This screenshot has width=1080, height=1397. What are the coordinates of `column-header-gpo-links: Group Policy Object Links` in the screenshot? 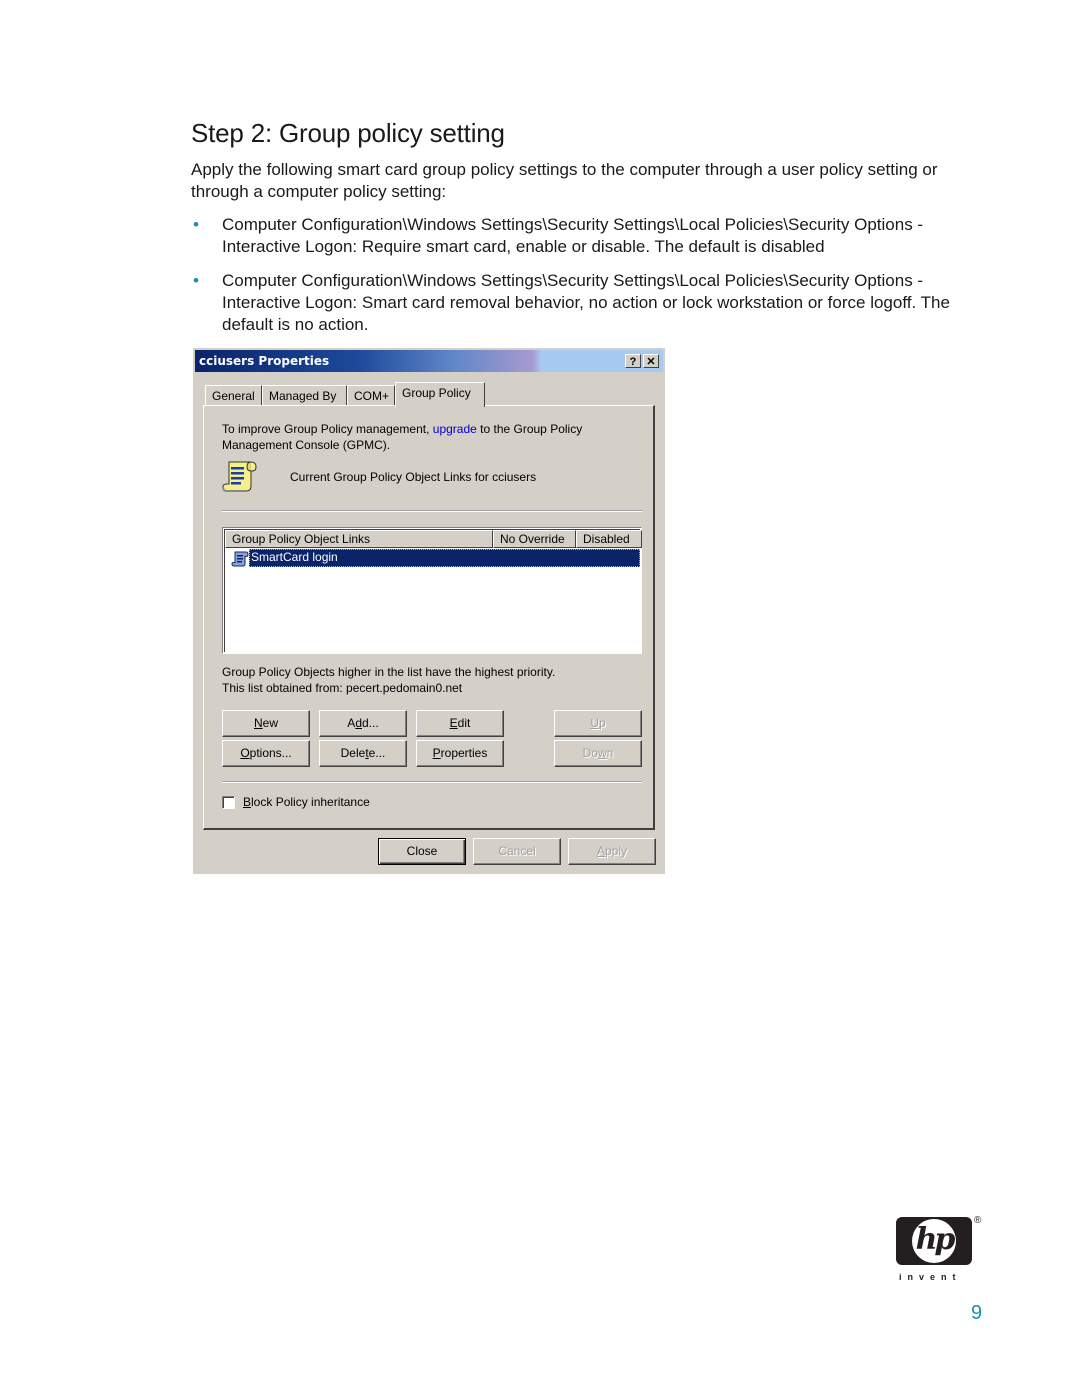 It's located at (359, 539).